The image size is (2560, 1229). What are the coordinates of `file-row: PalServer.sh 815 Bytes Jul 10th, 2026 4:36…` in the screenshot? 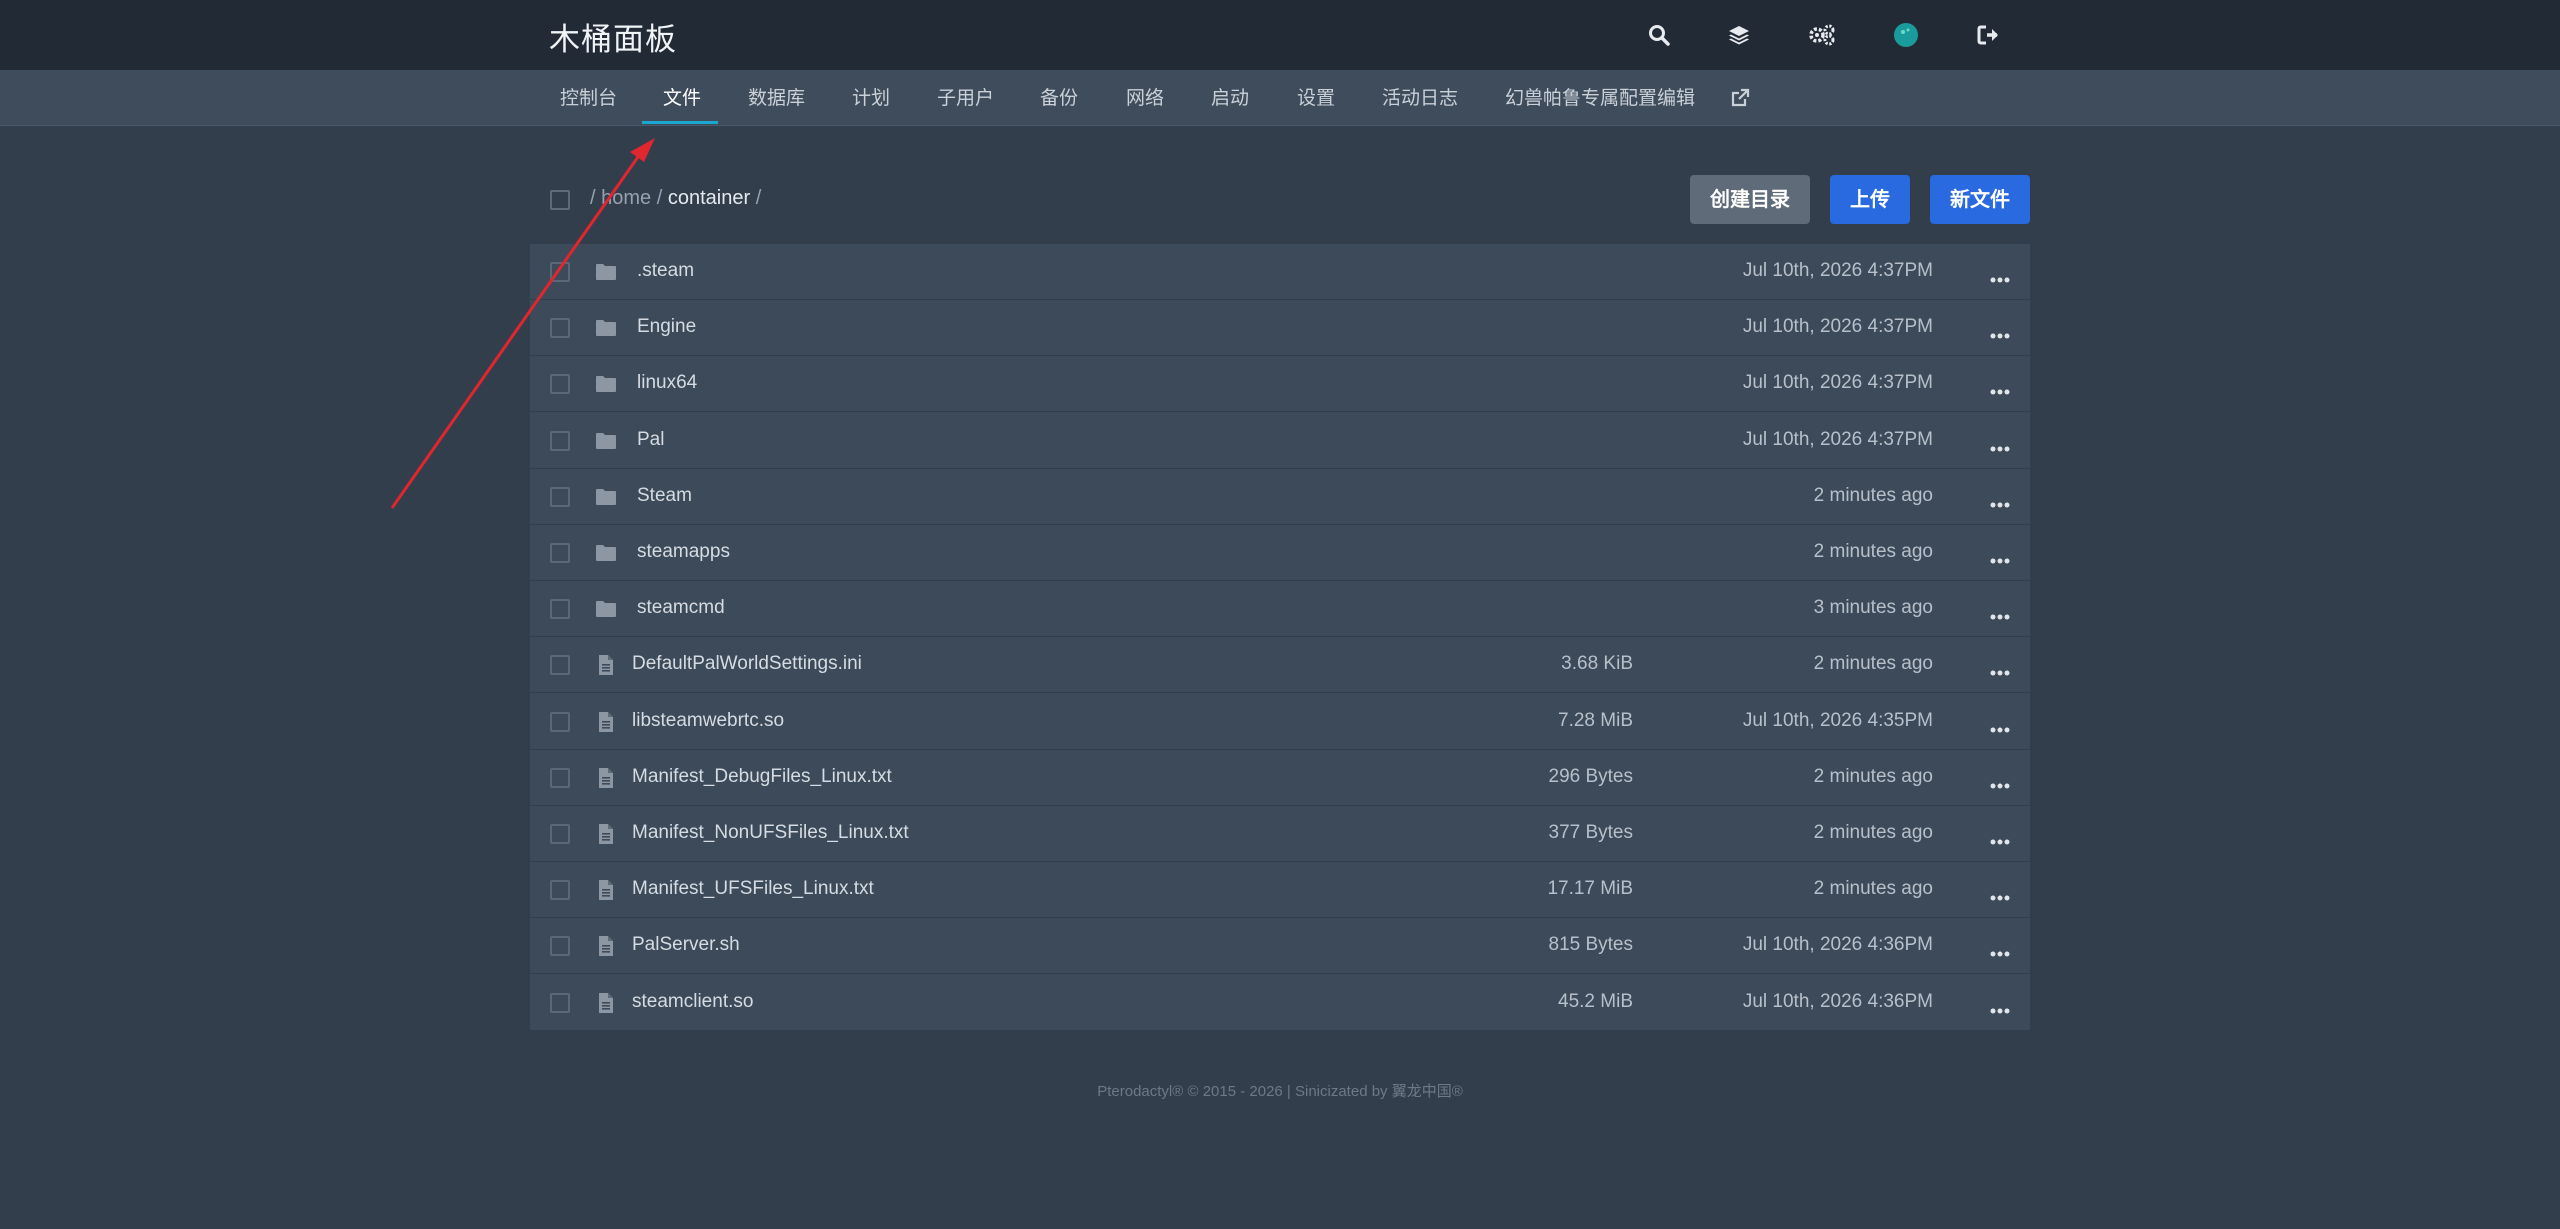 It's located at (1280, 946).